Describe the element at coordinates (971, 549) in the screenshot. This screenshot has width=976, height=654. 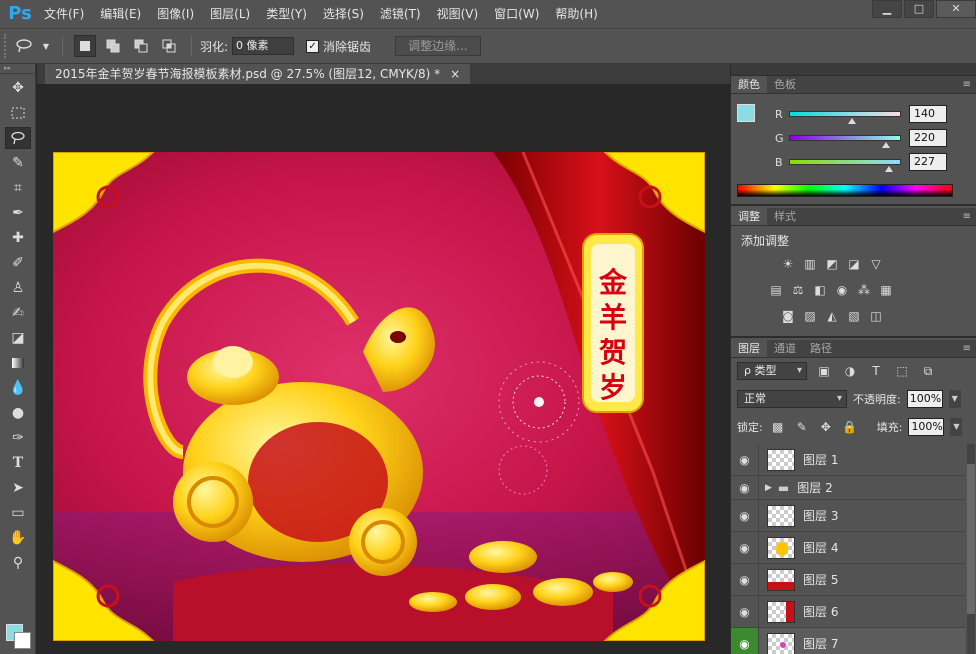
I see `layers-scrollbar` at that location.